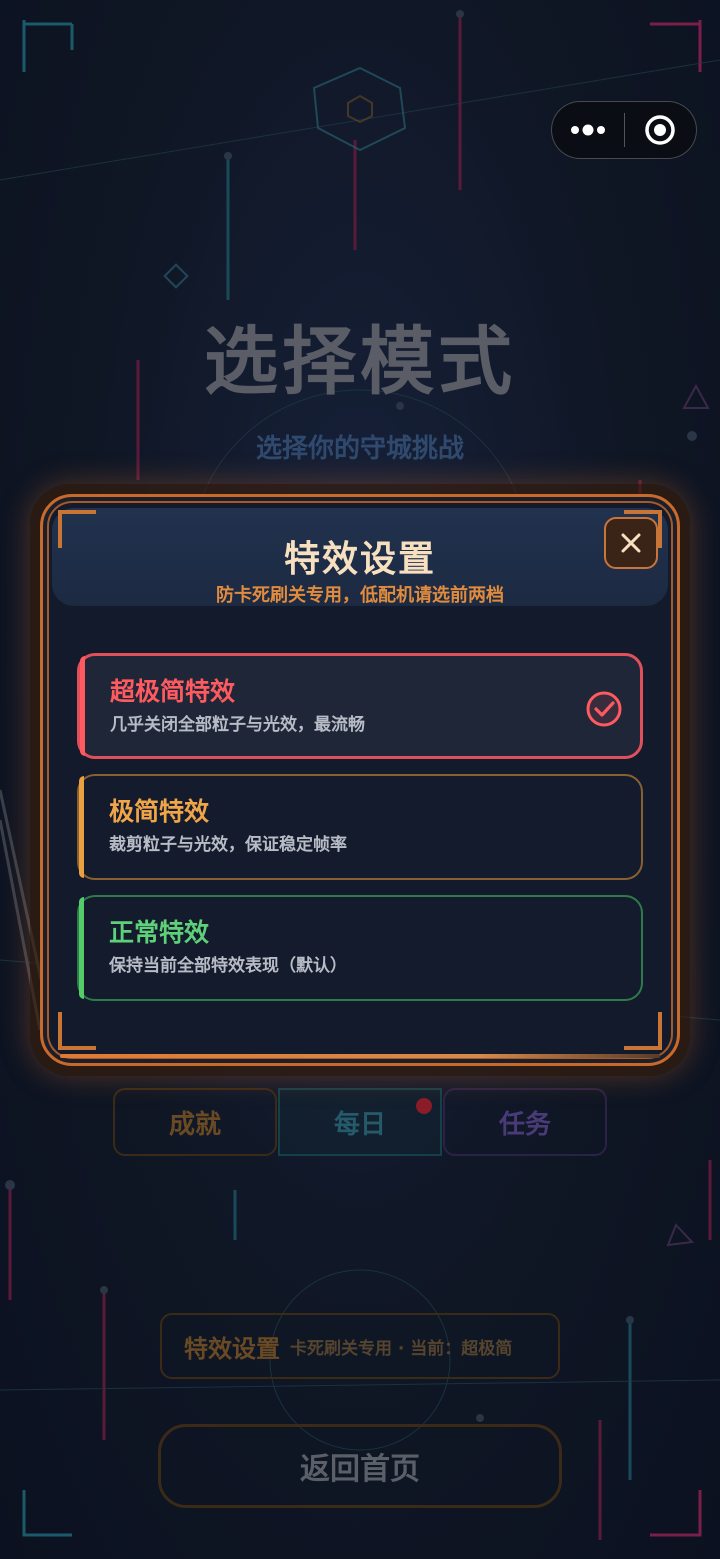 This screenshot has height=1559, width=720. I want to click on tab-daily: 每日, so click(360, 1122).